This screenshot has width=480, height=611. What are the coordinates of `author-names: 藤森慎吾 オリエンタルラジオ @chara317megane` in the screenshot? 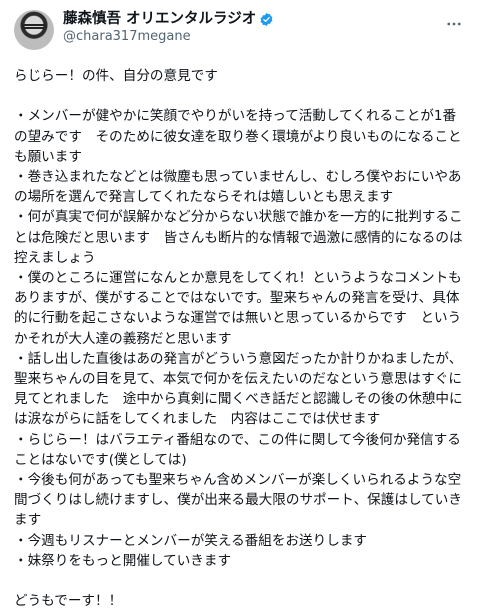 It's located at (252, 27).